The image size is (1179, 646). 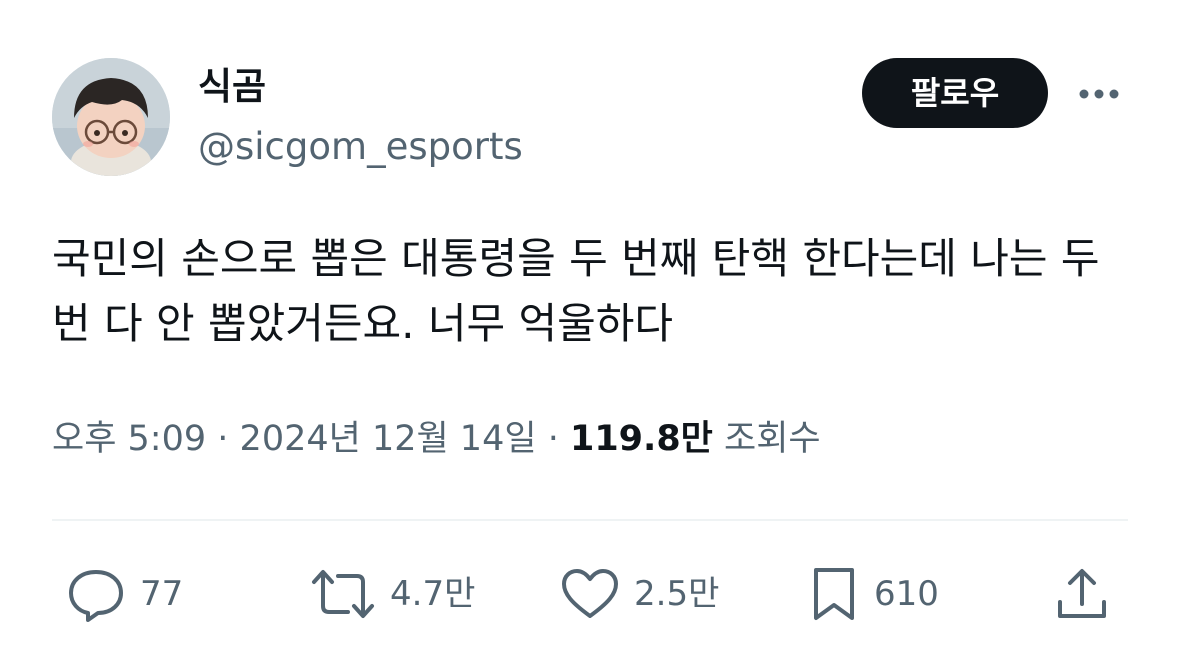 I want to click on more-options-button, so click(x=1099, y=94).